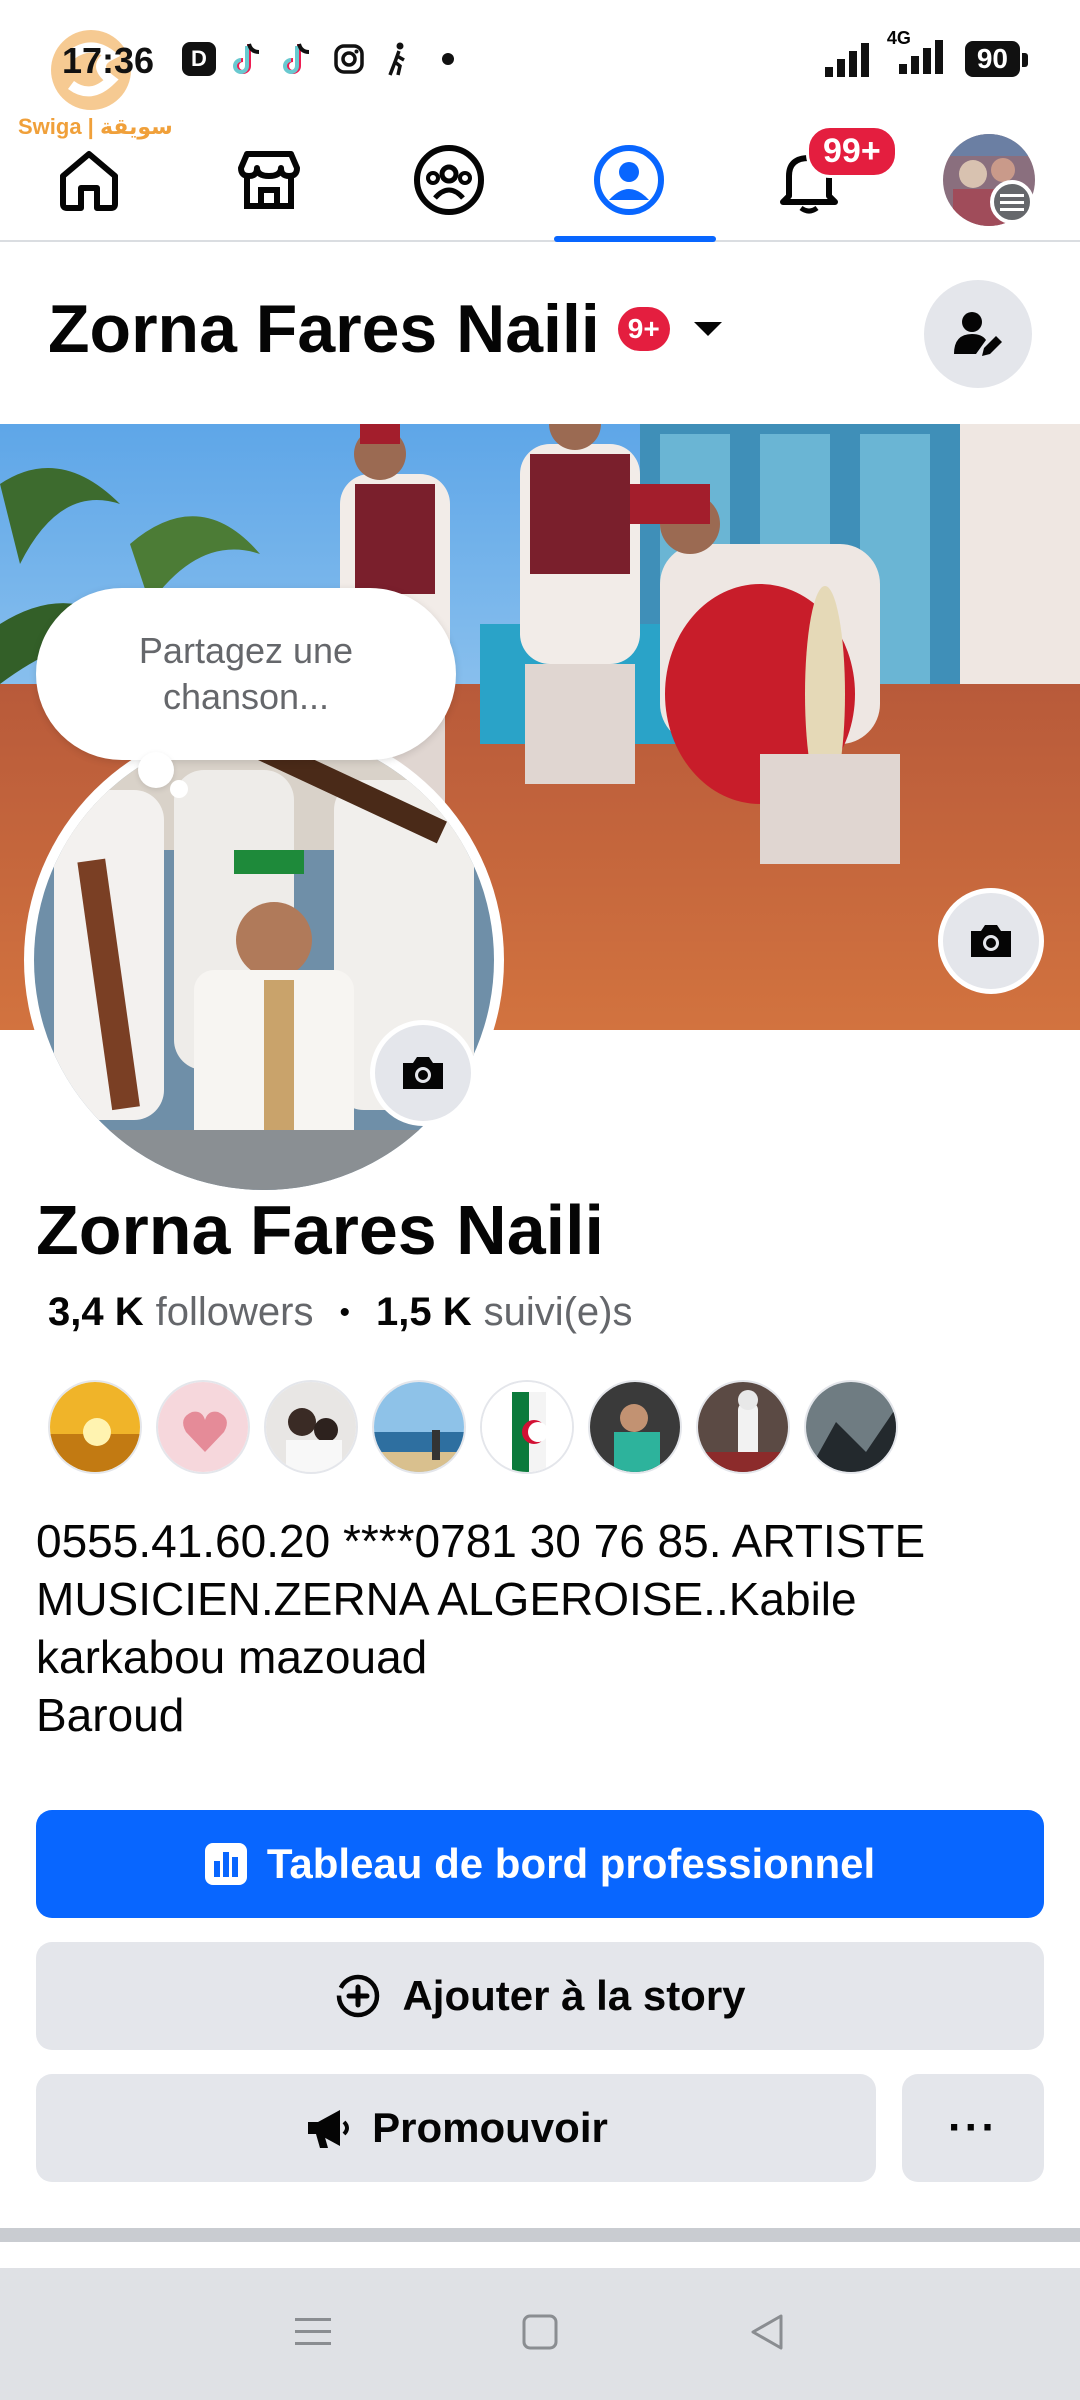 This screenshot has height=2400, width=1080. I want to click on back-triangle-icon, so click(767, 2331).